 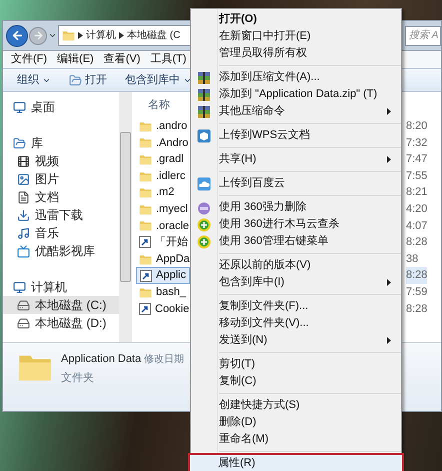 What do you see at coordinates (163, 143) in the screenshot?
I see `file-row: .Andro` at bounding box center [163, 143].